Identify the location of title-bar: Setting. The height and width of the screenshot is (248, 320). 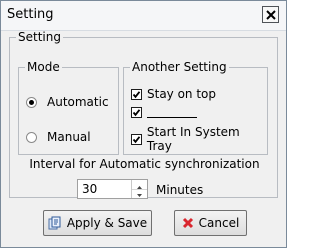
(143, 16).